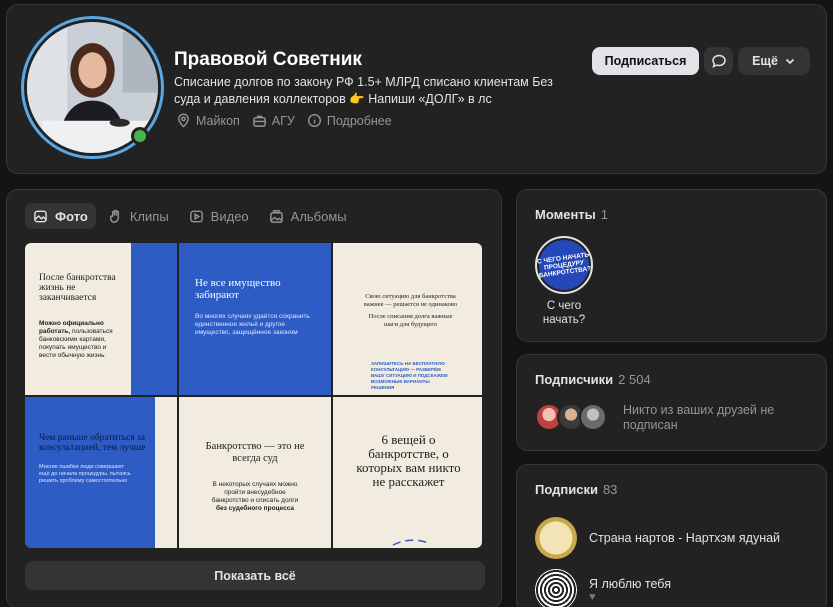  Describe the element at coordinates (604, 214) in the screenshot. I see `moments-count: 1` at that location.